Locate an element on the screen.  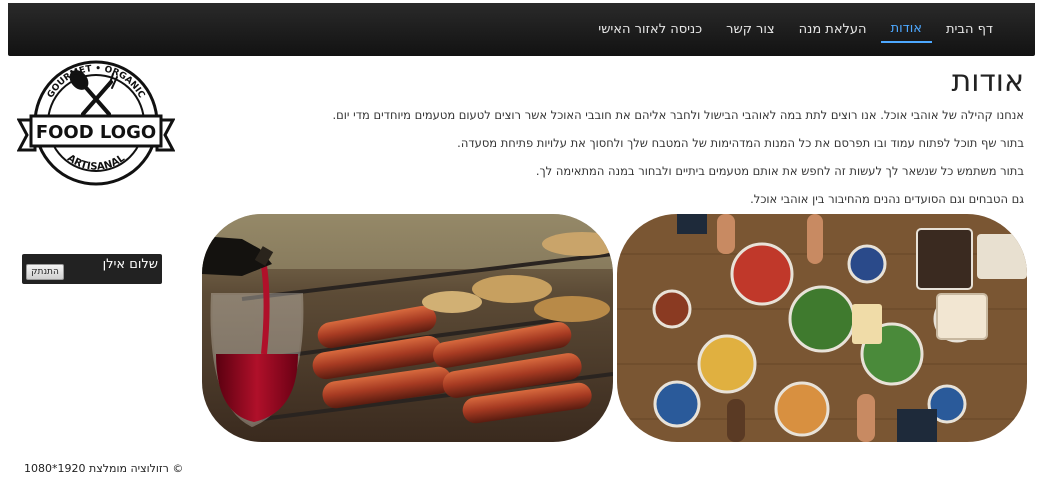
food-logo: GOURMET • ORGANIC FOOD LOGO ARTISANAL is located at coordinates (96, 123).